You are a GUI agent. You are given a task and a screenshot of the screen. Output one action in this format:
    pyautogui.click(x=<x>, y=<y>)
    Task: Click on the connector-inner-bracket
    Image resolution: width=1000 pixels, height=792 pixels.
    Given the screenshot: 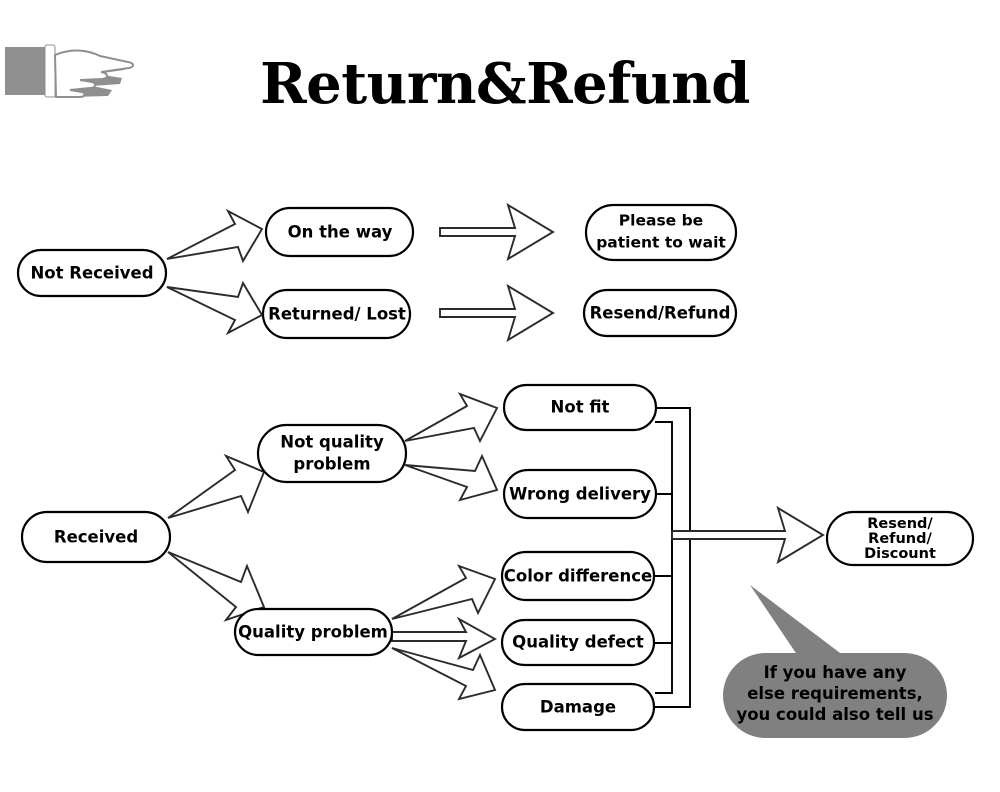 What is the action you would take?
    pyautogui.click(x=664, y=568)
    